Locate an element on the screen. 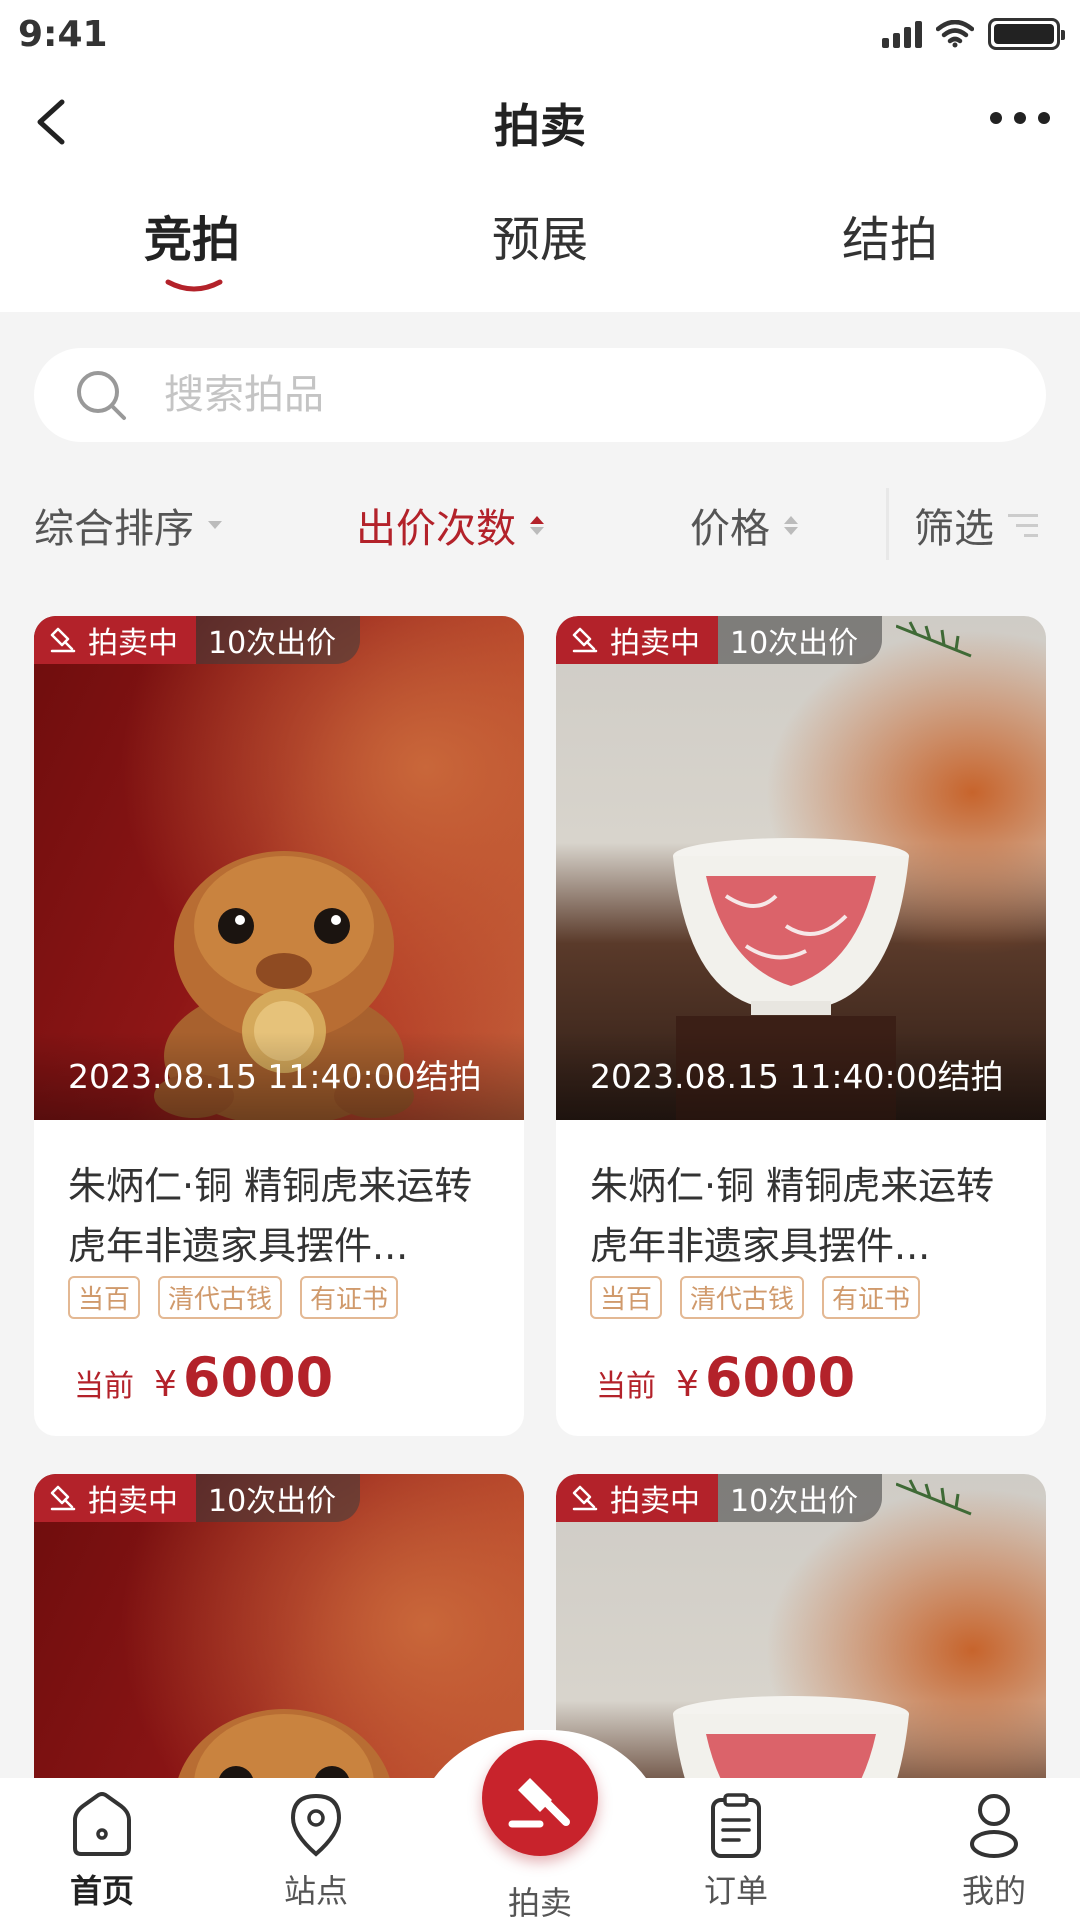 This screenshot has width=1080, height=1920. signal-icon is located at coordinates (902, 34).